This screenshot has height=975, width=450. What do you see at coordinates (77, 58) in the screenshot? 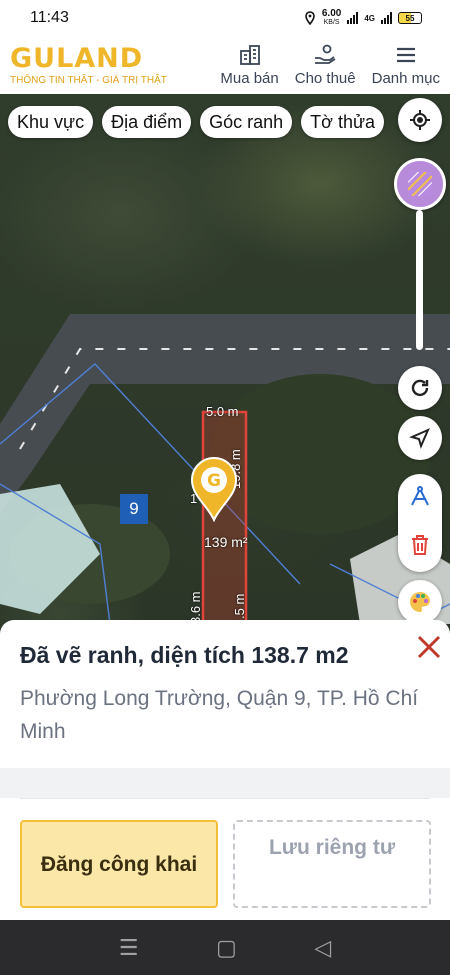
I see `logo-text: GULAND` at bounding box center [77, 58].